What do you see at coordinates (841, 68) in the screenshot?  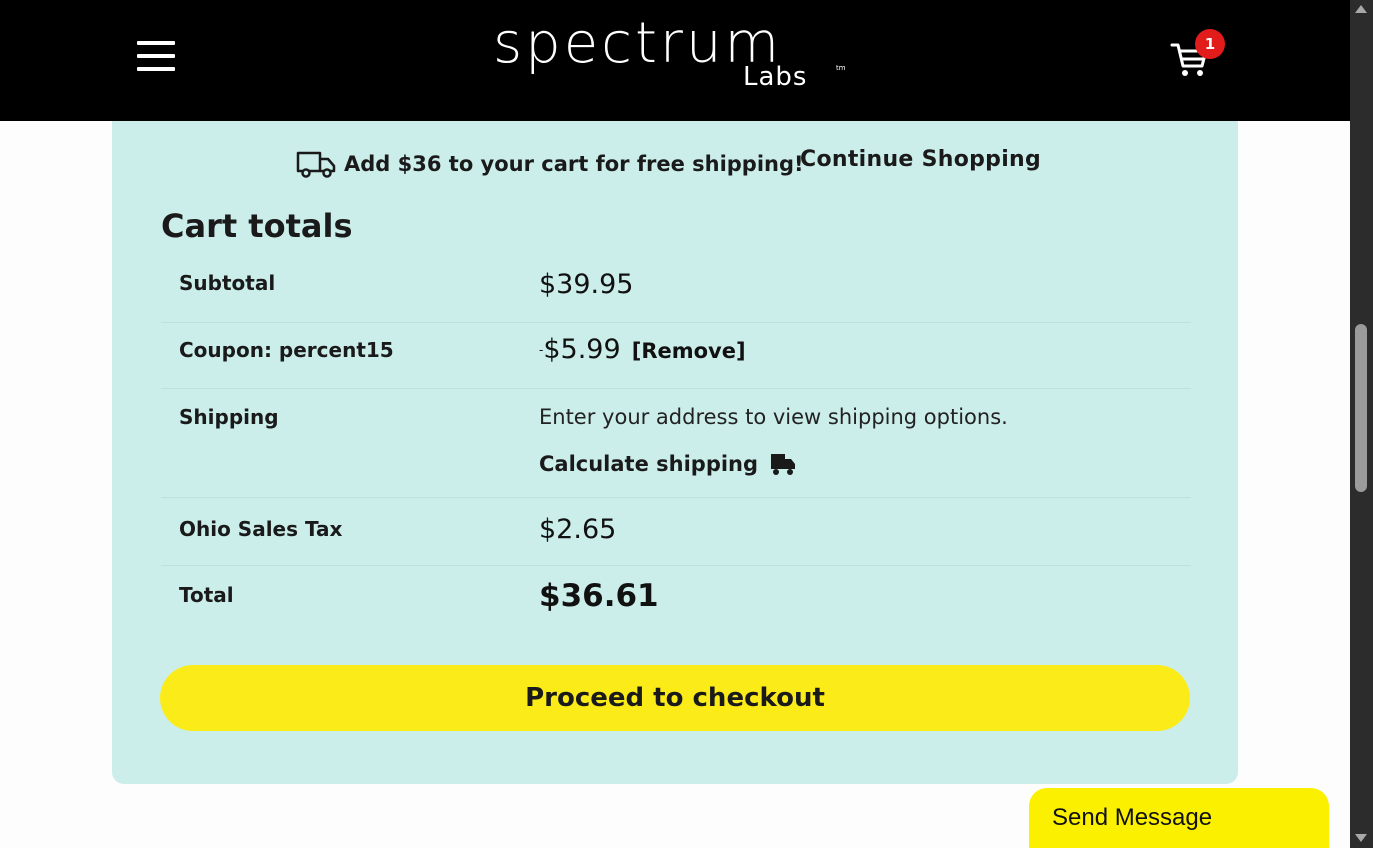 I see `logo-tm: tm` at bounding box center [841, 68].